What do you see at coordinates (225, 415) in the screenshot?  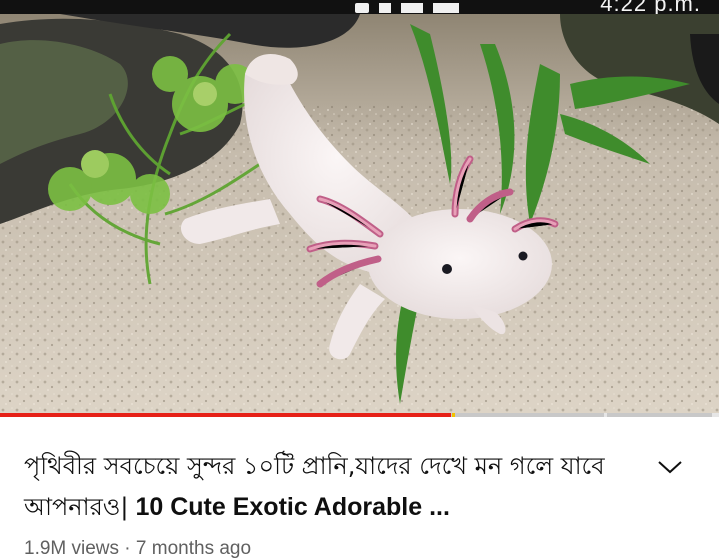 I see `progress-played` at bounding box center [225, 415].